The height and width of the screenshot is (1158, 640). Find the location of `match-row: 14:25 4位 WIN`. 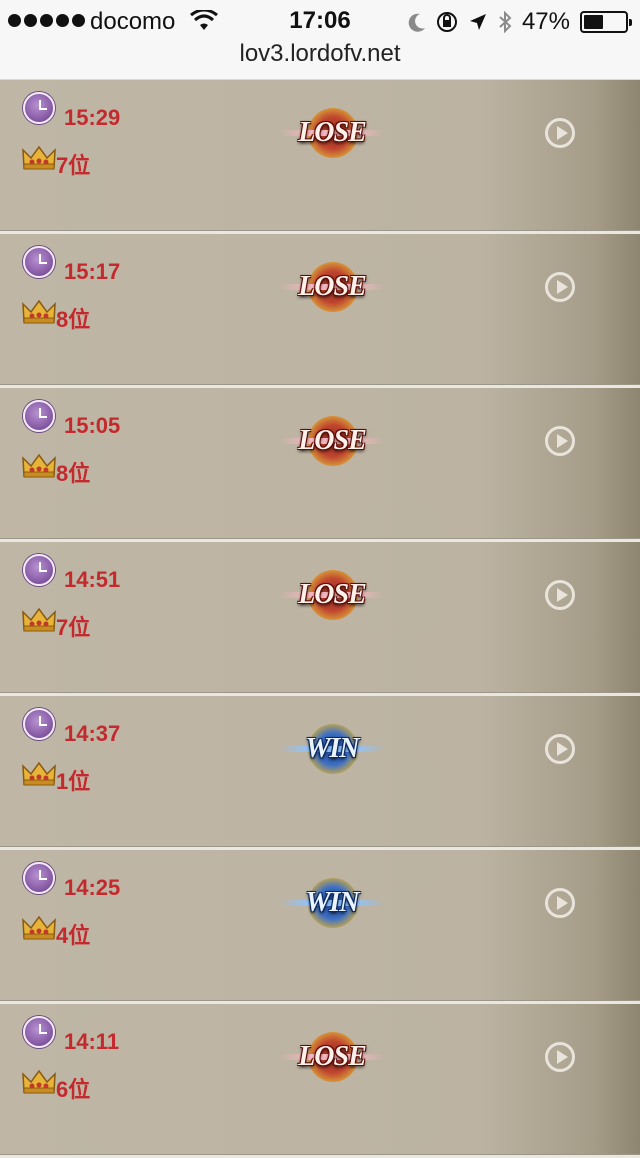

match-row: 14:25 4位 WIN is located at coordinates (320, 927).